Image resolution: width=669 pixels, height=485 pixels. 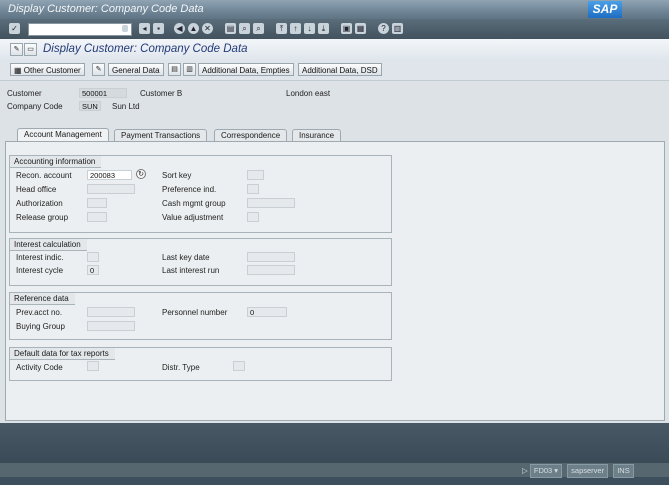 What do you see at coordinates (40, 270) in the screenshot?
I see `interest-cycle-label: Interest cycle` at bounding box center [40, 270].